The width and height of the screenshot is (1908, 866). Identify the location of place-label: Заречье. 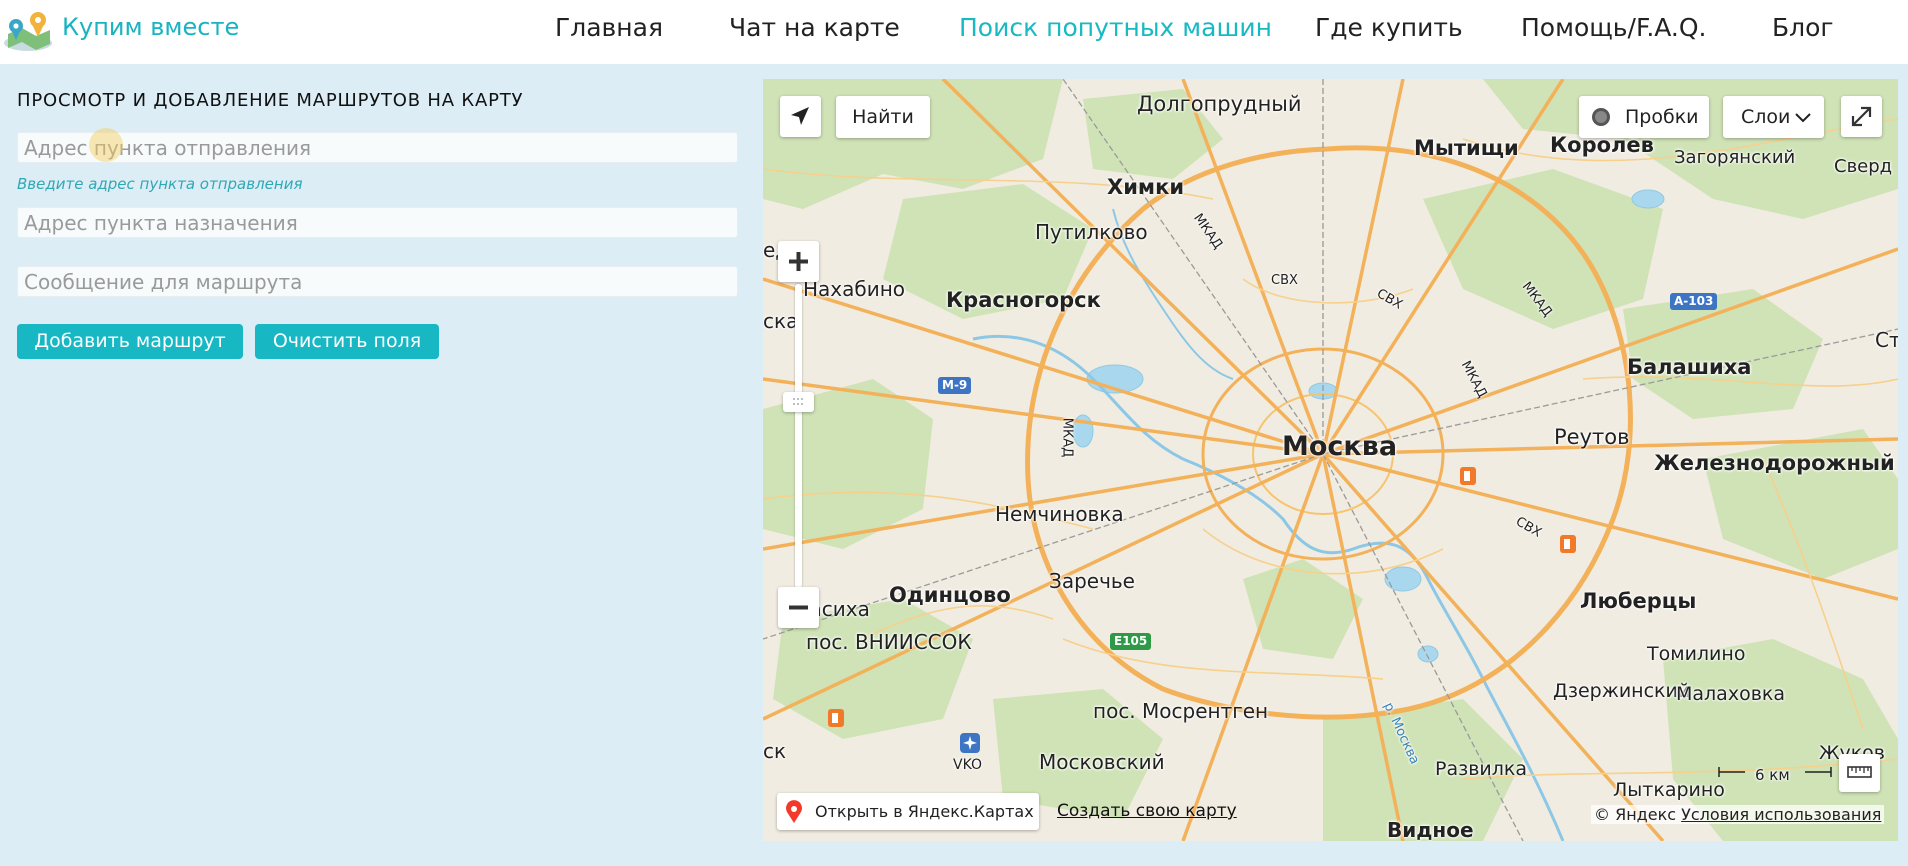
(1092, 581).